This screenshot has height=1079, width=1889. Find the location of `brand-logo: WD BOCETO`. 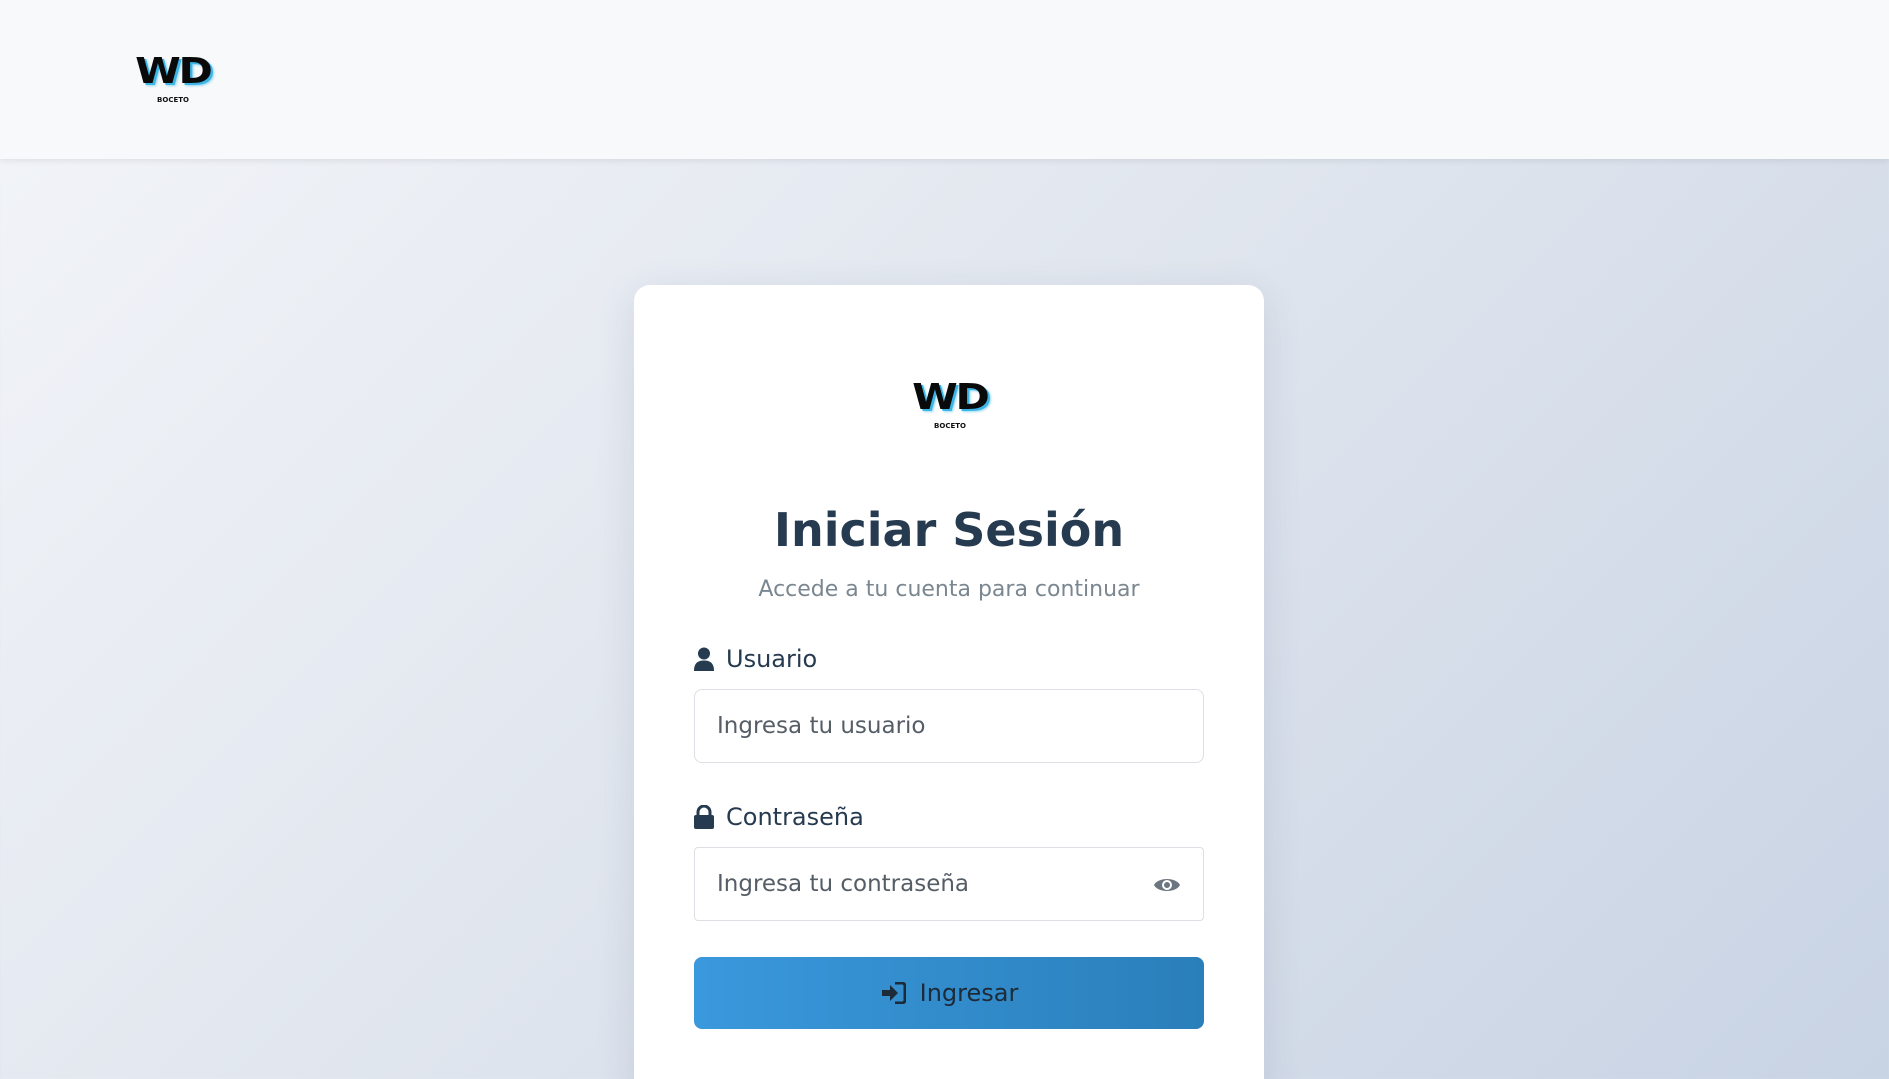

brand-logo: WD BOCETO is located at coordinates (174, 77).